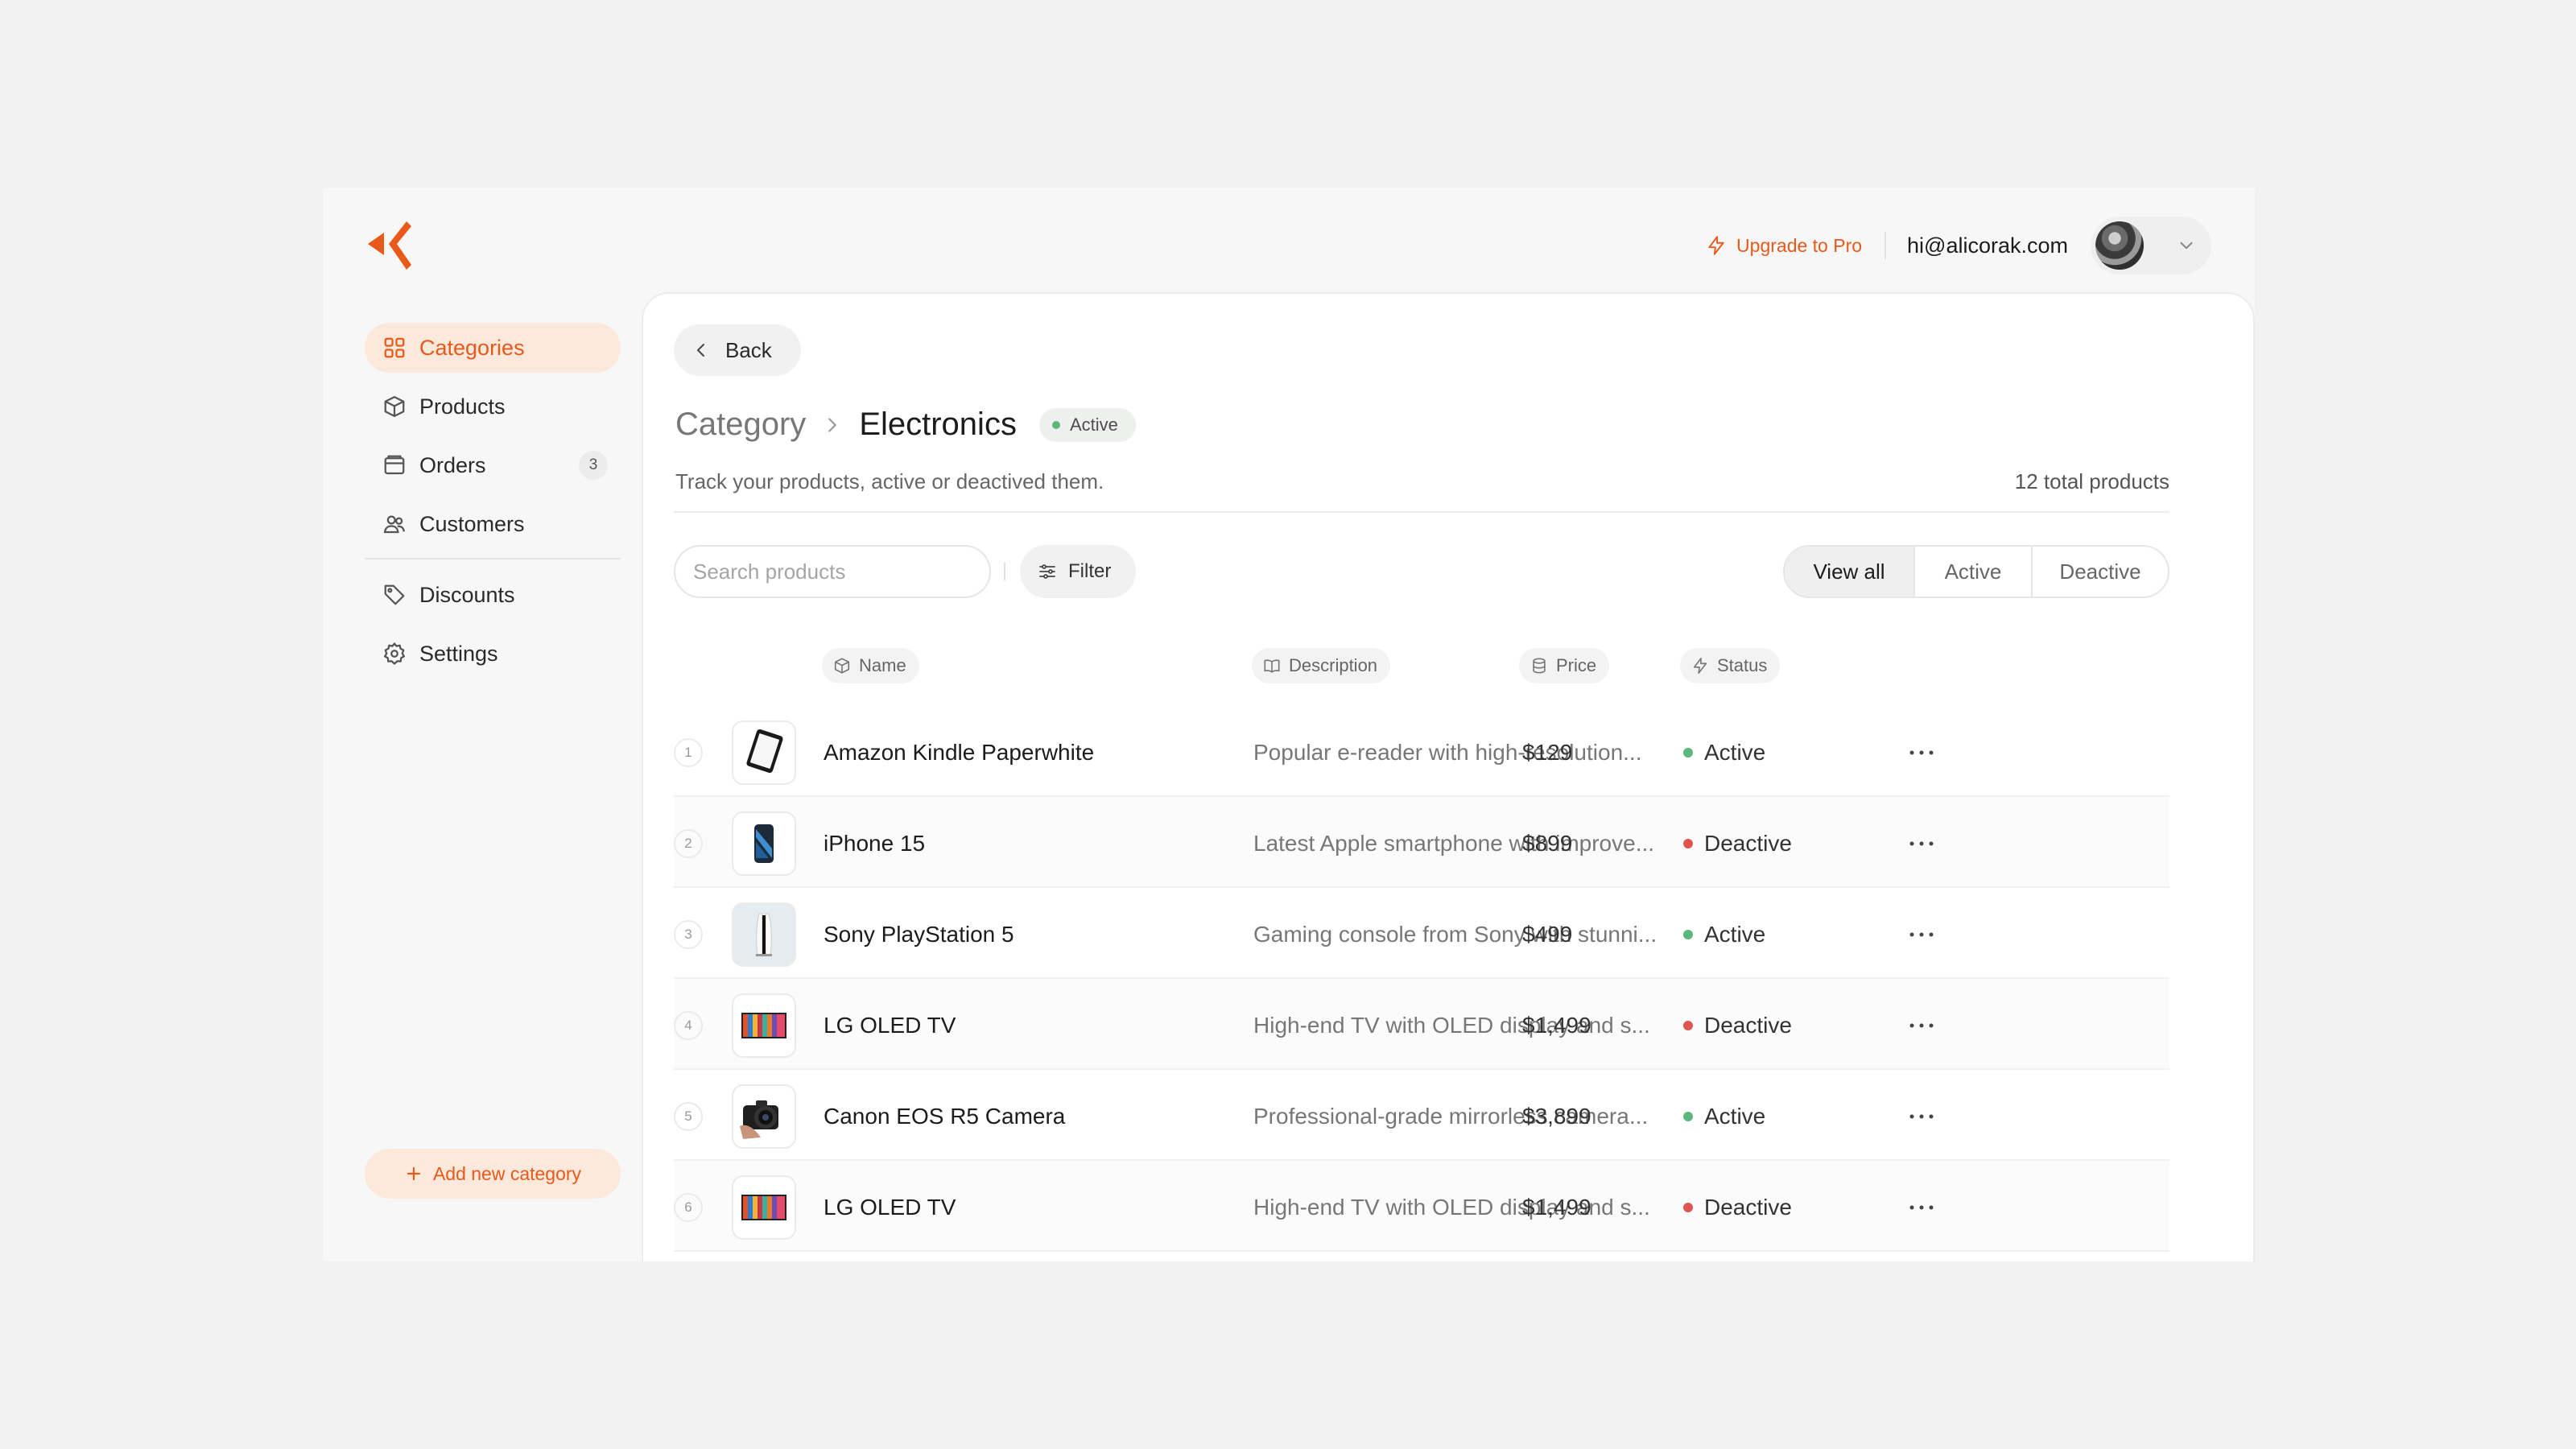 This screenshot has width=2576, height=1449. Describe the element at coordinates (688, 844) in the screenshot. I see `row-number: 2` at that location.